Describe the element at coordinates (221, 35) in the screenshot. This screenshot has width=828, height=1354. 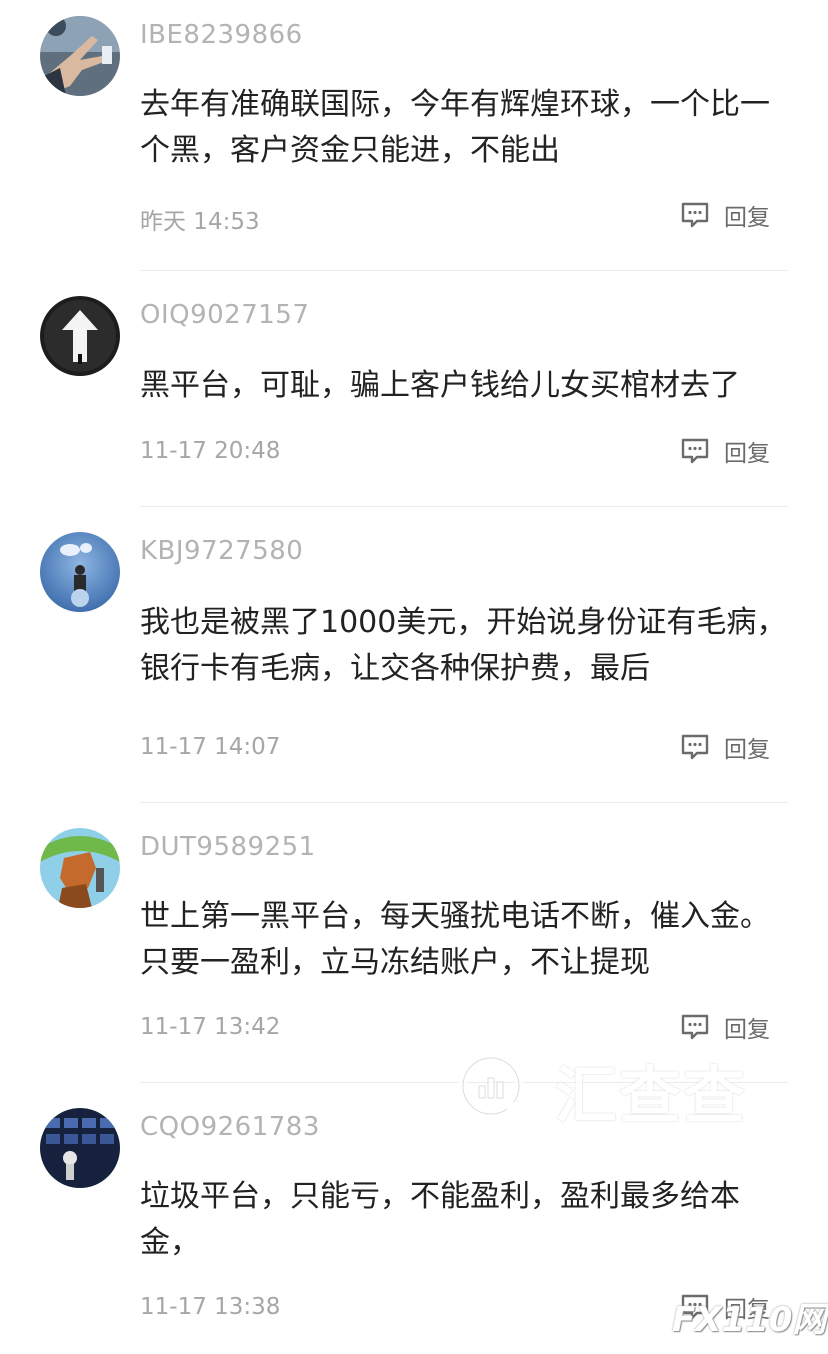
I see `username: IBE8239866` at that location.